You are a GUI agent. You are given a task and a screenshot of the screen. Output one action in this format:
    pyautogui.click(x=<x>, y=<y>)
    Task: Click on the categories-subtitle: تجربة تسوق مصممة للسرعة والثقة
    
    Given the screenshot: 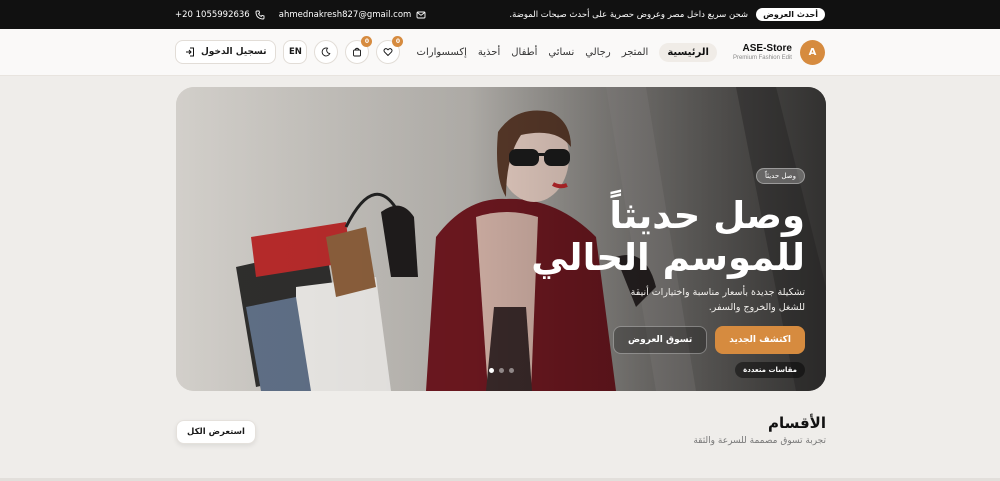 What is the action you would take?
    pyautogui.click(x=759, y=441)
    